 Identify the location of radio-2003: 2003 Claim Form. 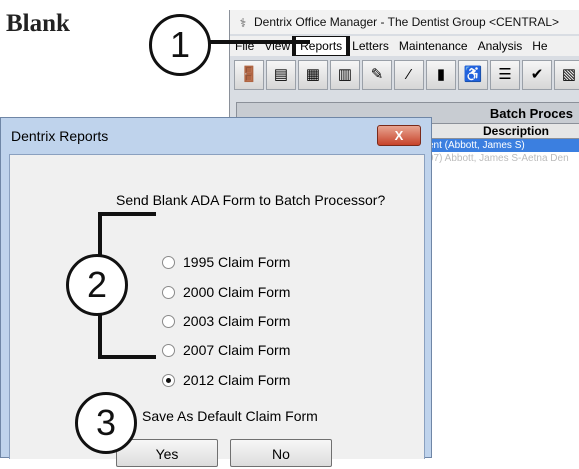
(226, 321).